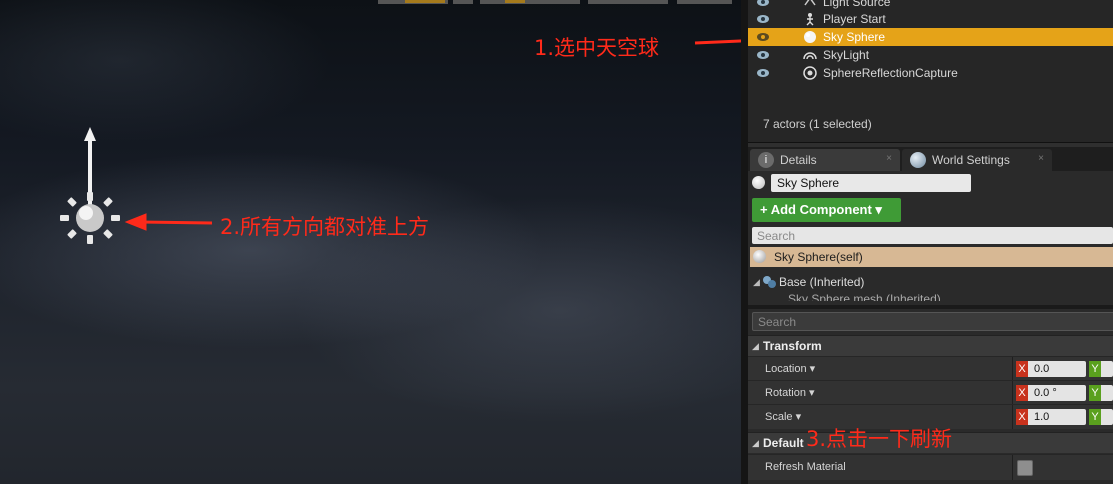  What do you see at coordinates (821, 209) in the screenshot?
I see `add-component-label: + Add Component ▾` at bounding box center [821, 209].